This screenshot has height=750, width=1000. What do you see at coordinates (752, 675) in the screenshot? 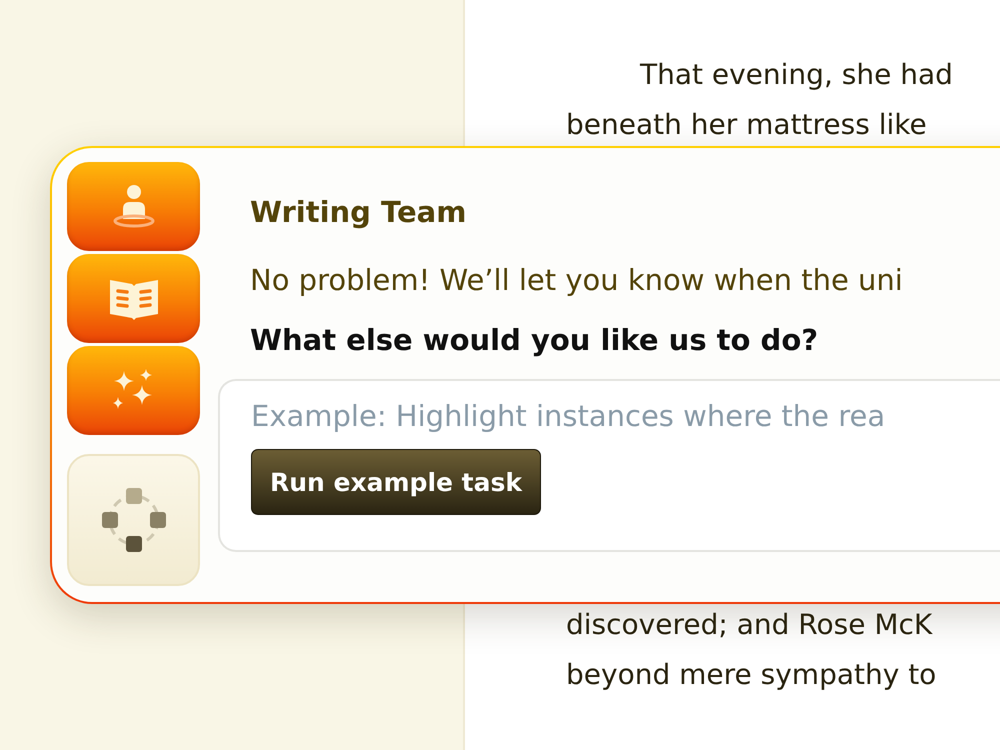
I see `document-text-line: beyond mere sympathy to` at bounding box center [752, 675].